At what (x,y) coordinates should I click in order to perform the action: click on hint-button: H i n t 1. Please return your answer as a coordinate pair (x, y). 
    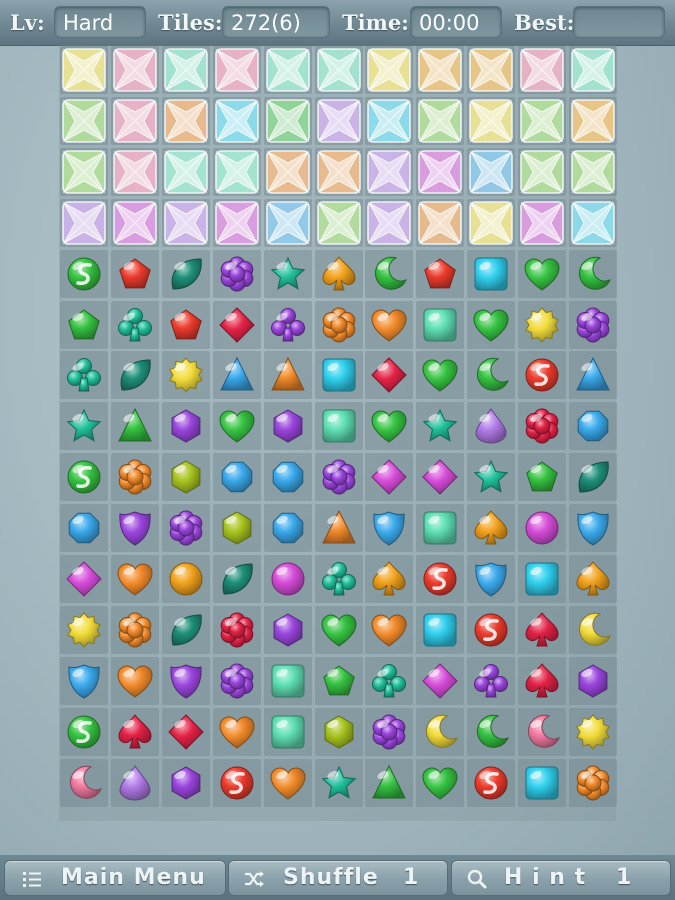
    Looking at the image, I should click on (561, 878).